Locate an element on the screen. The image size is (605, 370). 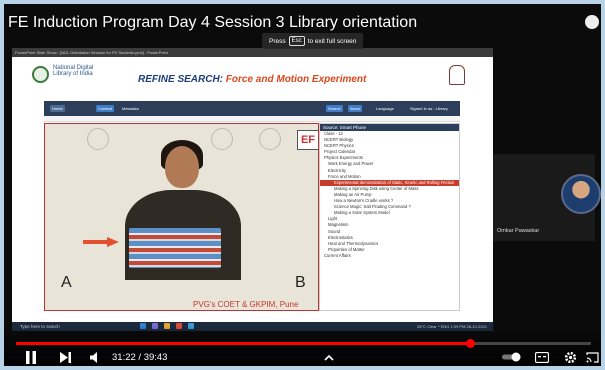
toast-suffix: to exit full screen is located at coordinates (332, 41).